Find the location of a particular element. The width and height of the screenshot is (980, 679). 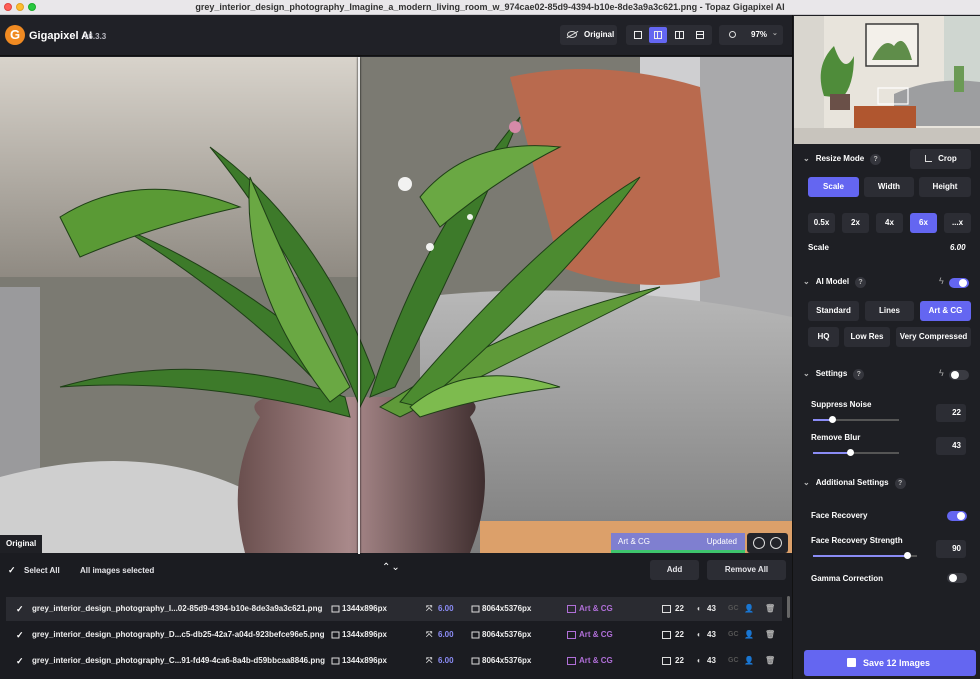

preset-2x-button: 2x is located at coordinates (855, 223).